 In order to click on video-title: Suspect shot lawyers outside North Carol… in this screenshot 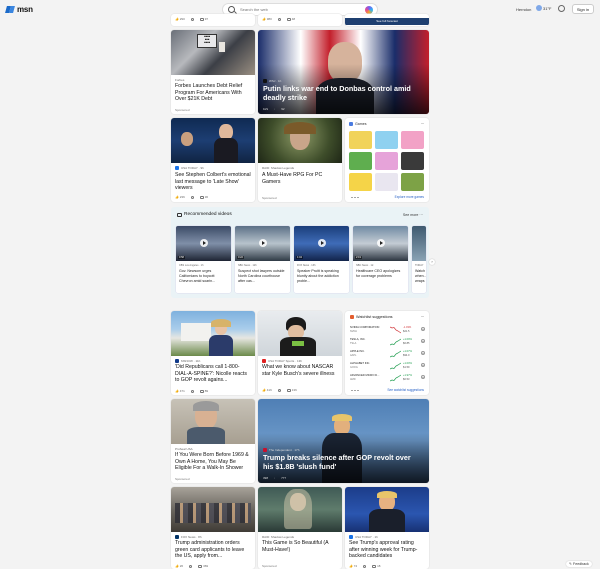, I will do `click(262, 276)`.